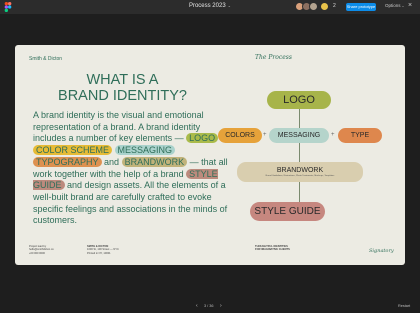 This screenshot has height=313, width=420. What do you see at coordinates (99, 253) in the screenshot?
I see `footer-text: Printed in NY, 10001` at bounding box center [99, 253].